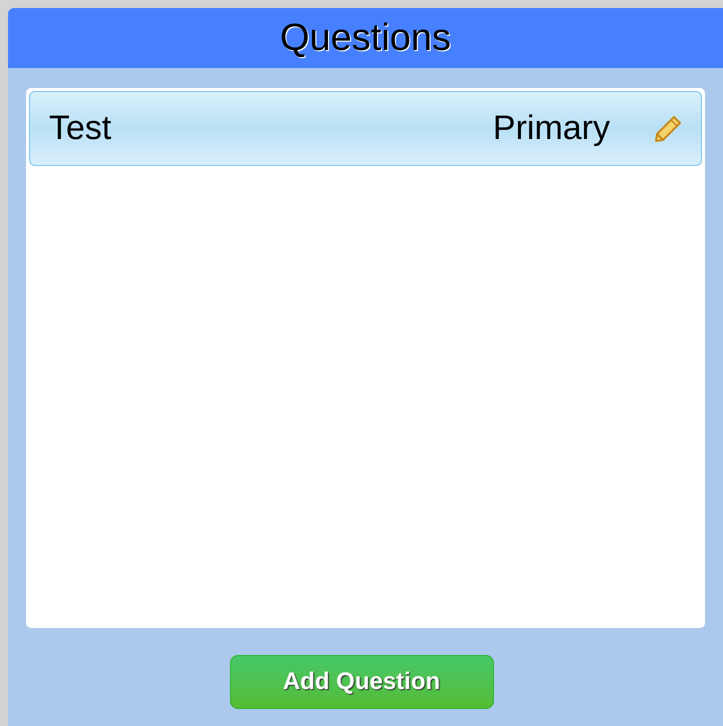 The image size is (723, 726). Describe the element at coordinates (551, 128) in the screenshot. I see `question-type: Primary` at that location.